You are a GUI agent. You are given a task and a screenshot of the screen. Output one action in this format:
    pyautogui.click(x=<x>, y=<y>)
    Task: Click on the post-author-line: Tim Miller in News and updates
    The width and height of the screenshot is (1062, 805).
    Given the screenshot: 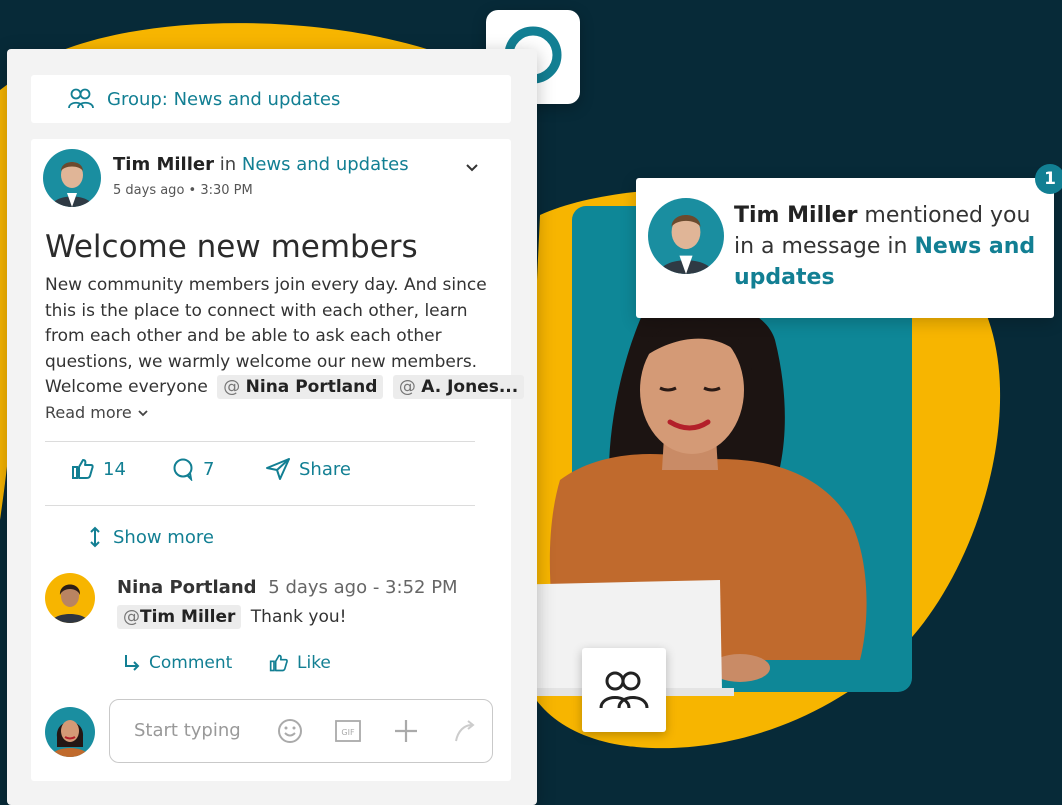 What is the action you would take?
    pyautogui.click(x=261, y=164)
    